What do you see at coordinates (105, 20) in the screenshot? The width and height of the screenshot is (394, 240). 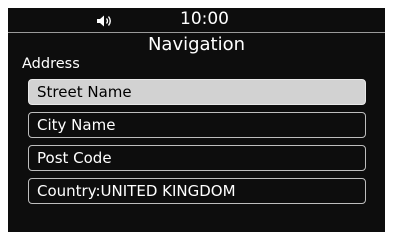 I see `speaker-volume-icon` at bounding box center [105, 20].